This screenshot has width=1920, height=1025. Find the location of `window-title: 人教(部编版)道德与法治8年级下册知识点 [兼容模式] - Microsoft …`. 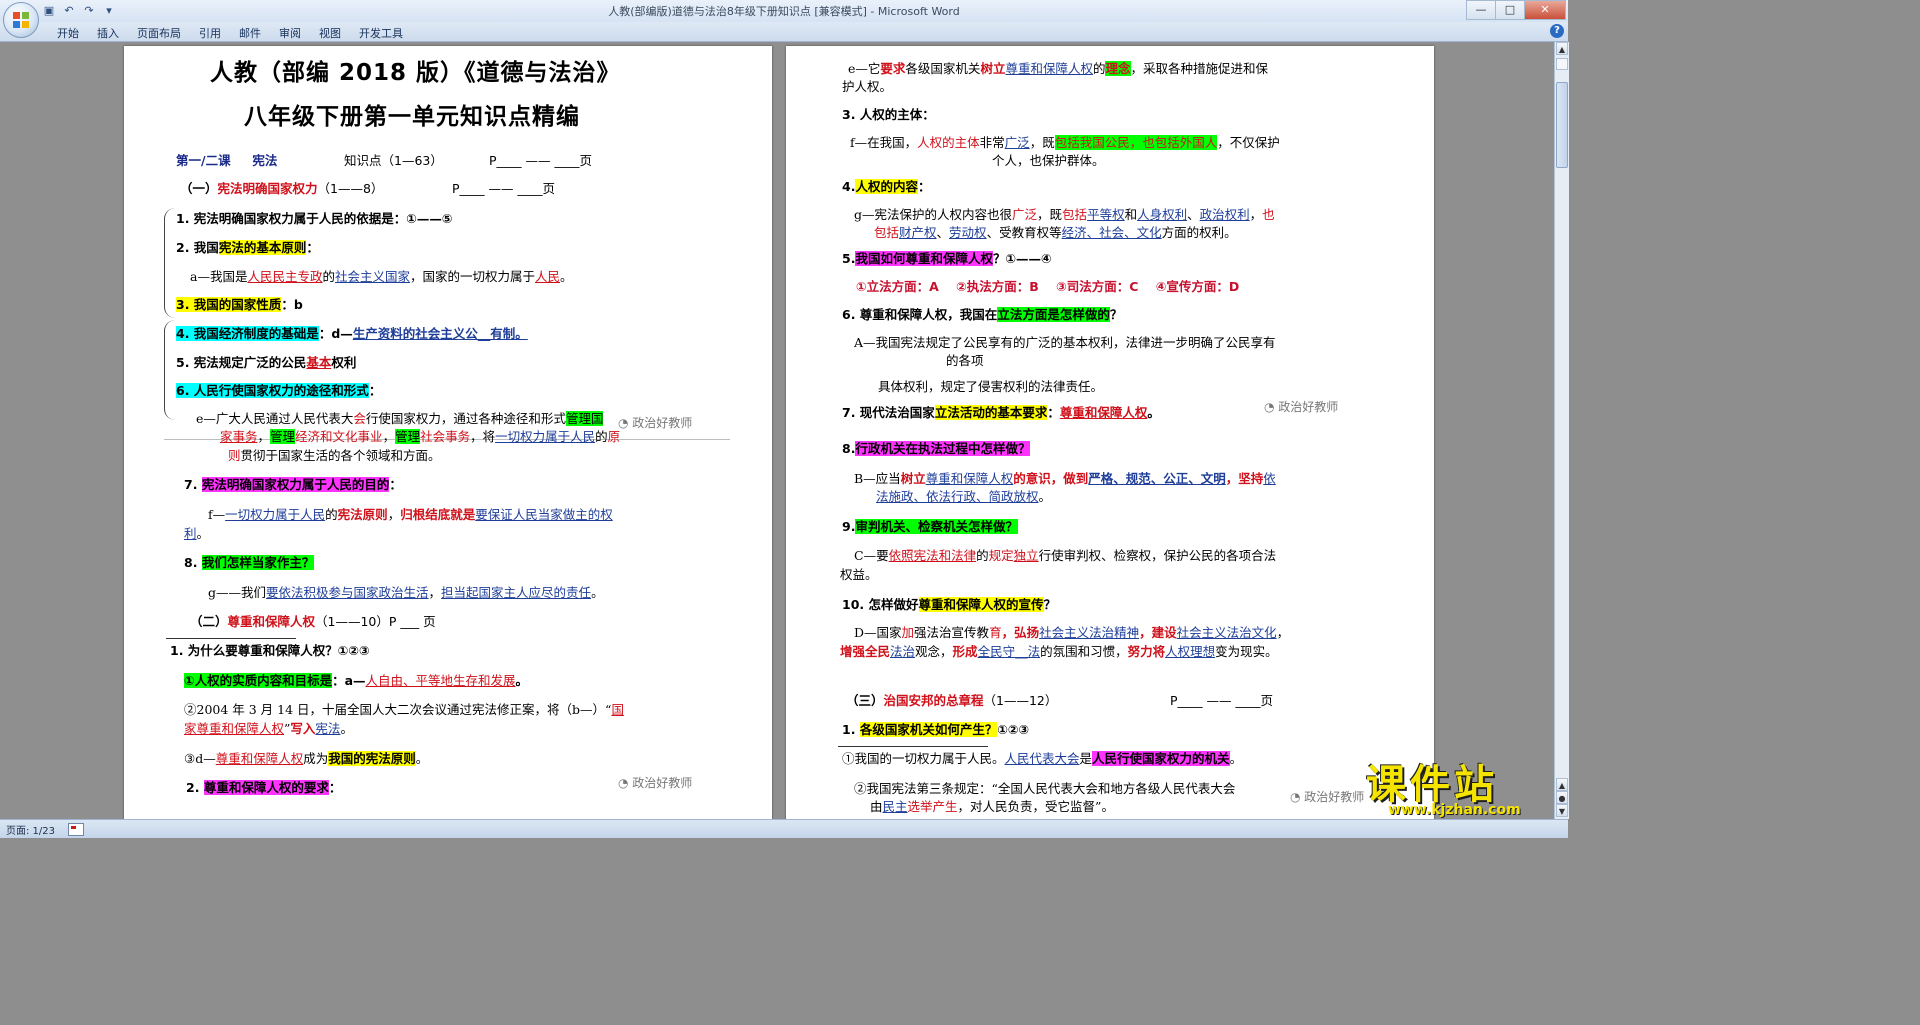

window-title: 人教(部编版)道德与法治8年级下册知识点 [兼容模式] - Microsoft … is located at coordinates (784, 11).